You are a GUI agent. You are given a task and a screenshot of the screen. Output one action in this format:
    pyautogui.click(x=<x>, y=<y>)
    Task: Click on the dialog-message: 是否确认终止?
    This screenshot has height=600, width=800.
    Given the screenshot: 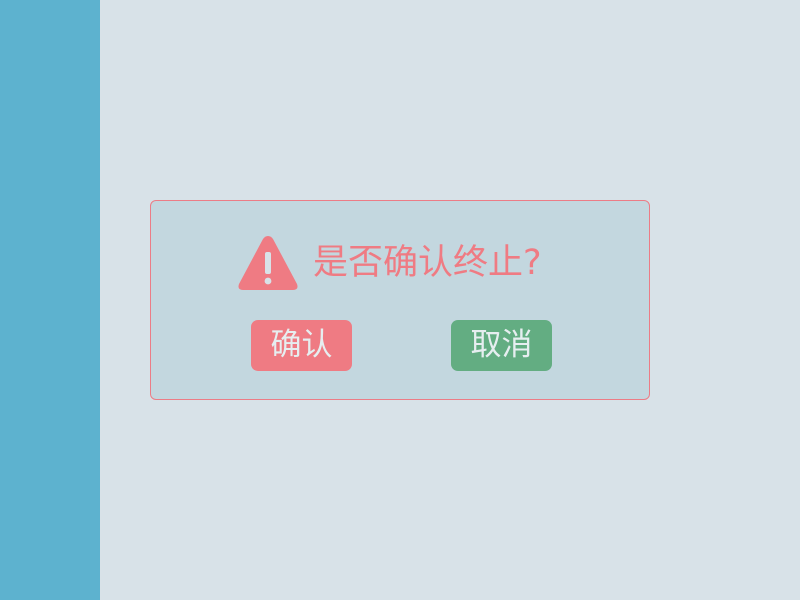 What is the action you would take?
    pyautogui.click(x=427, y=263)
    